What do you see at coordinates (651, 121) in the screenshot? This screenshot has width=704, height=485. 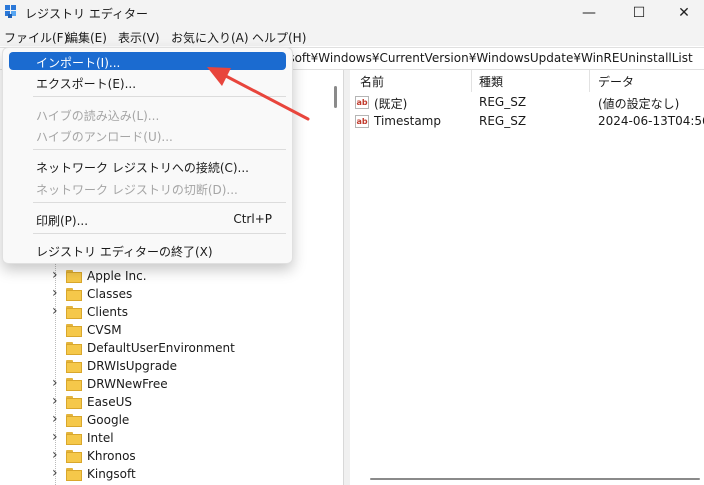 I see `value-data: 2024-06-13T04:56:27` at bounding box center [651, 121].